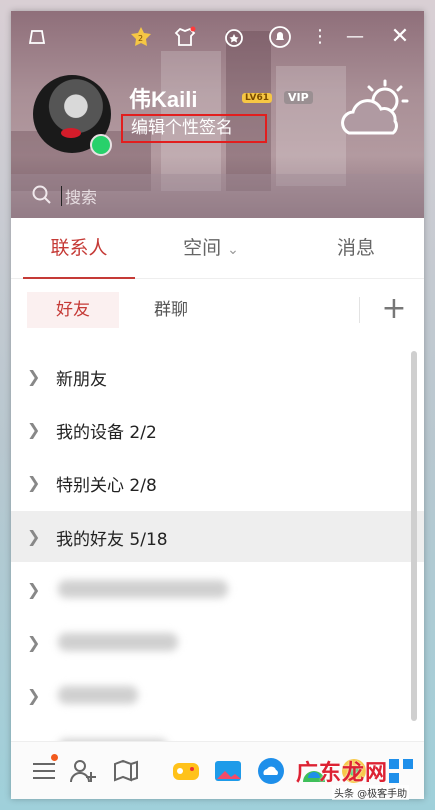  I want to click on group-my-devices: ❯ 我的设备 2/2, so click(217, 429).